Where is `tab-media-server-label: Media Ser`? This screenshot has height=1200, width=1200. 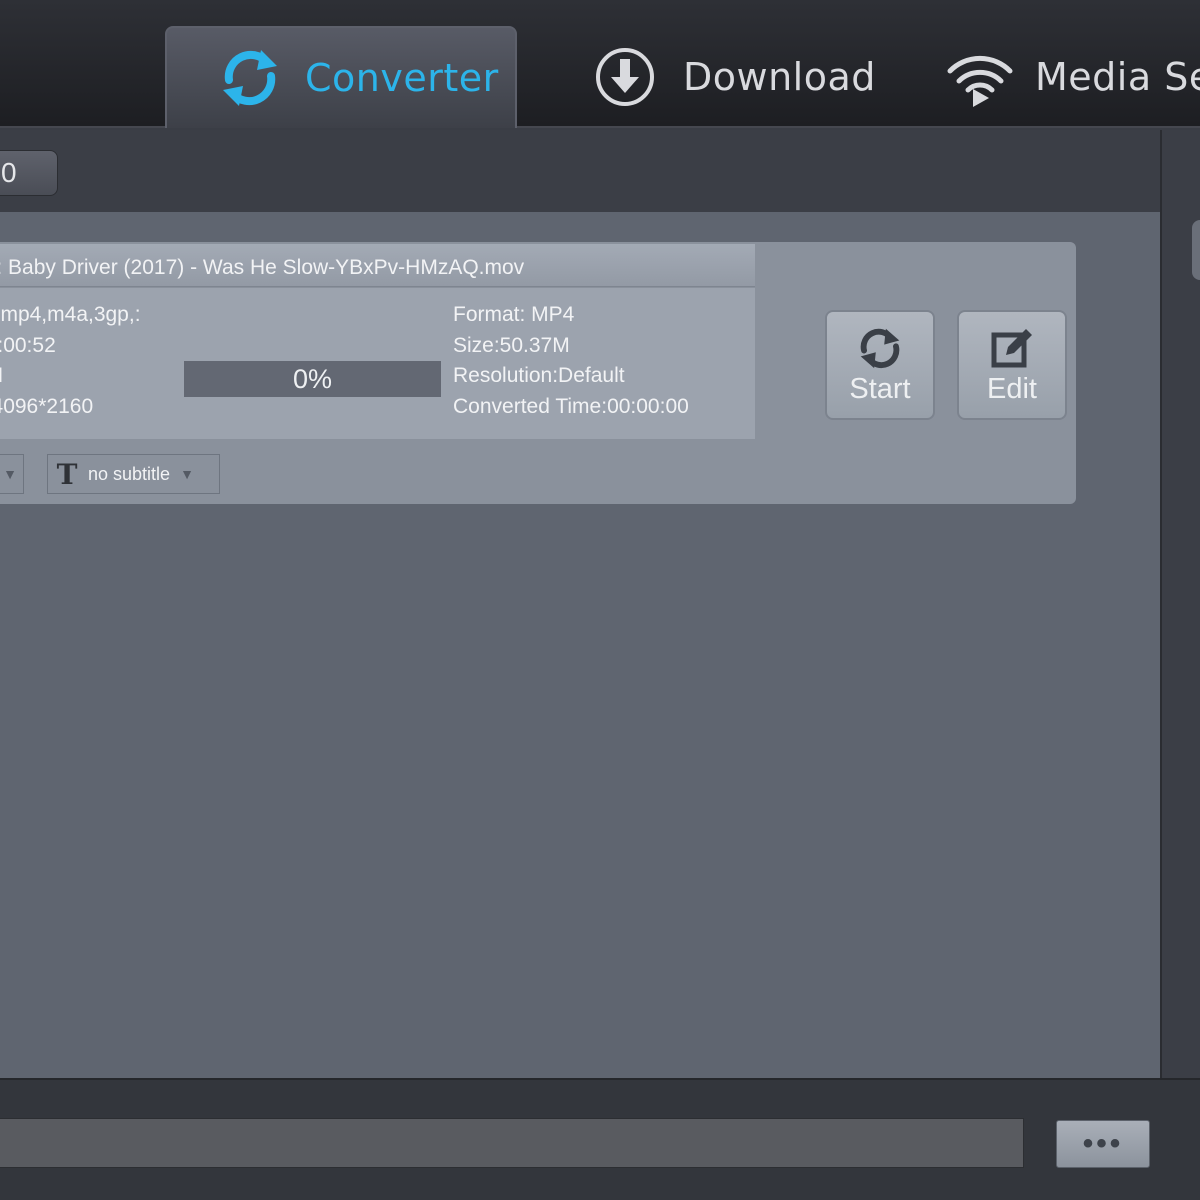
tab-media-server-label: Media Ser is located at coordinates (1117, 77).